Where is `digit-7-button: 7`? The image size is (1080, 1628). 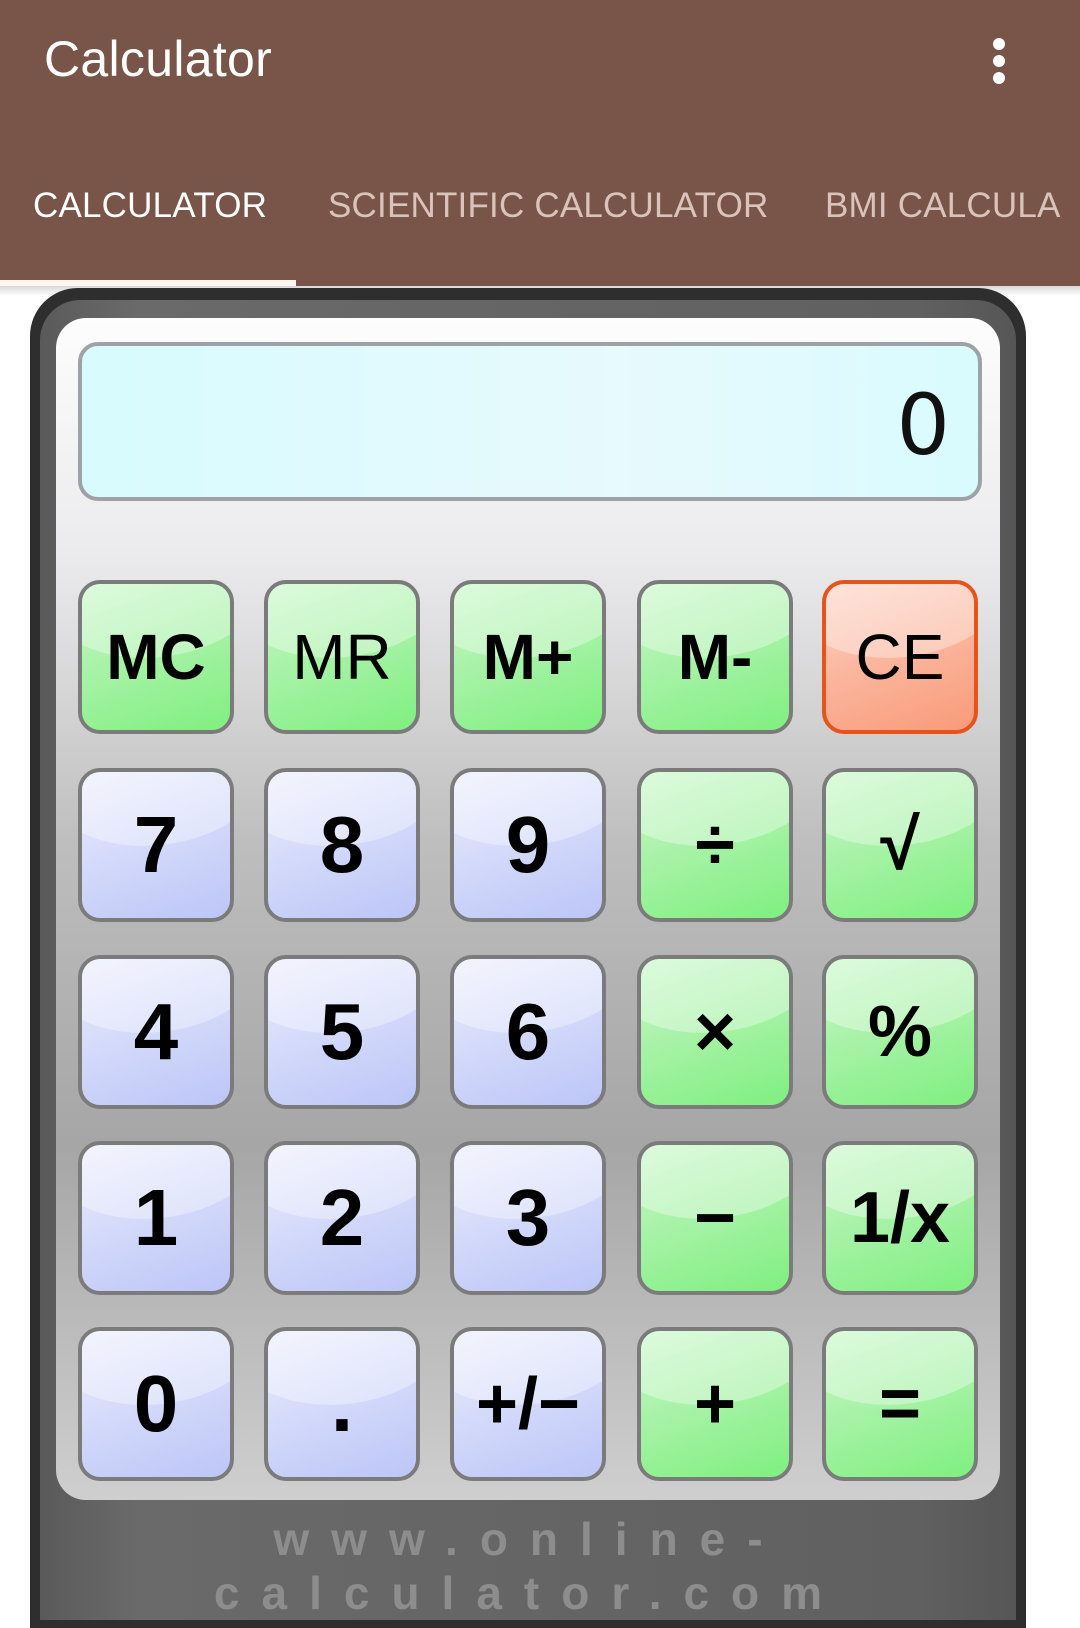
digit-7-button: 7 is located at coordinates (156, 845).